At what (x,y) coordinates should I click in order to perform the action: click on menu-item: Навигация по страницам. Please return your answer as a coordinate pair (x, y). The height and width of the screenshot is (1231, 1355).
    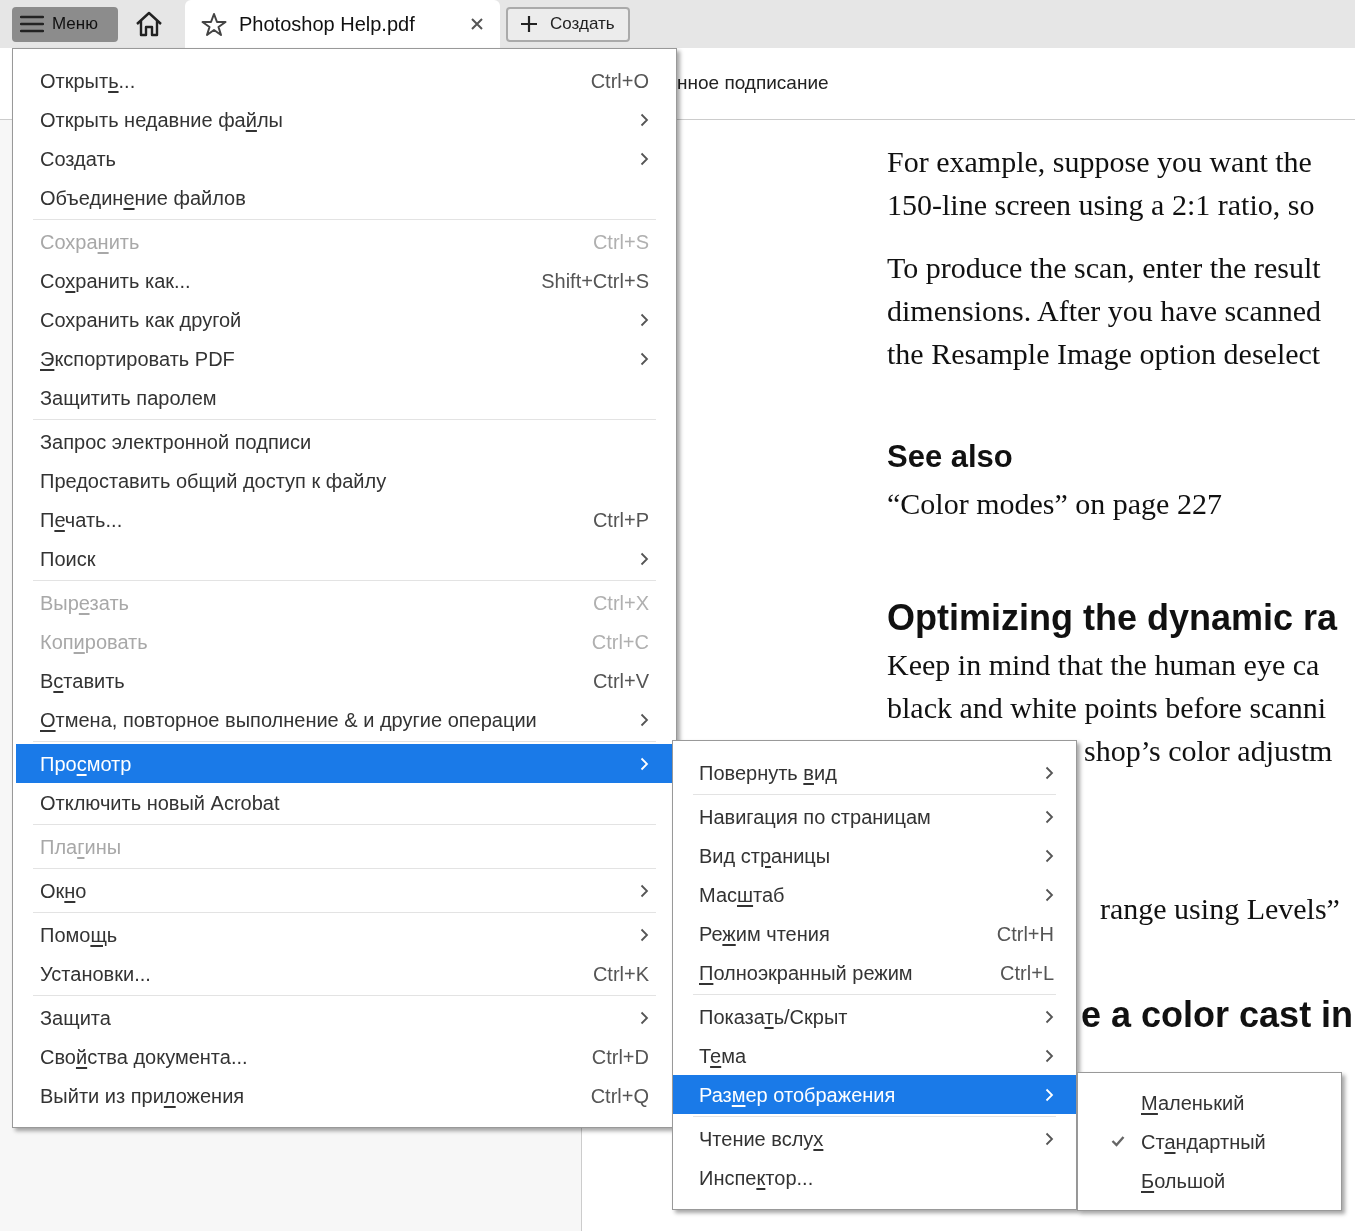
    Looking at the image, I should click on (874, 816).